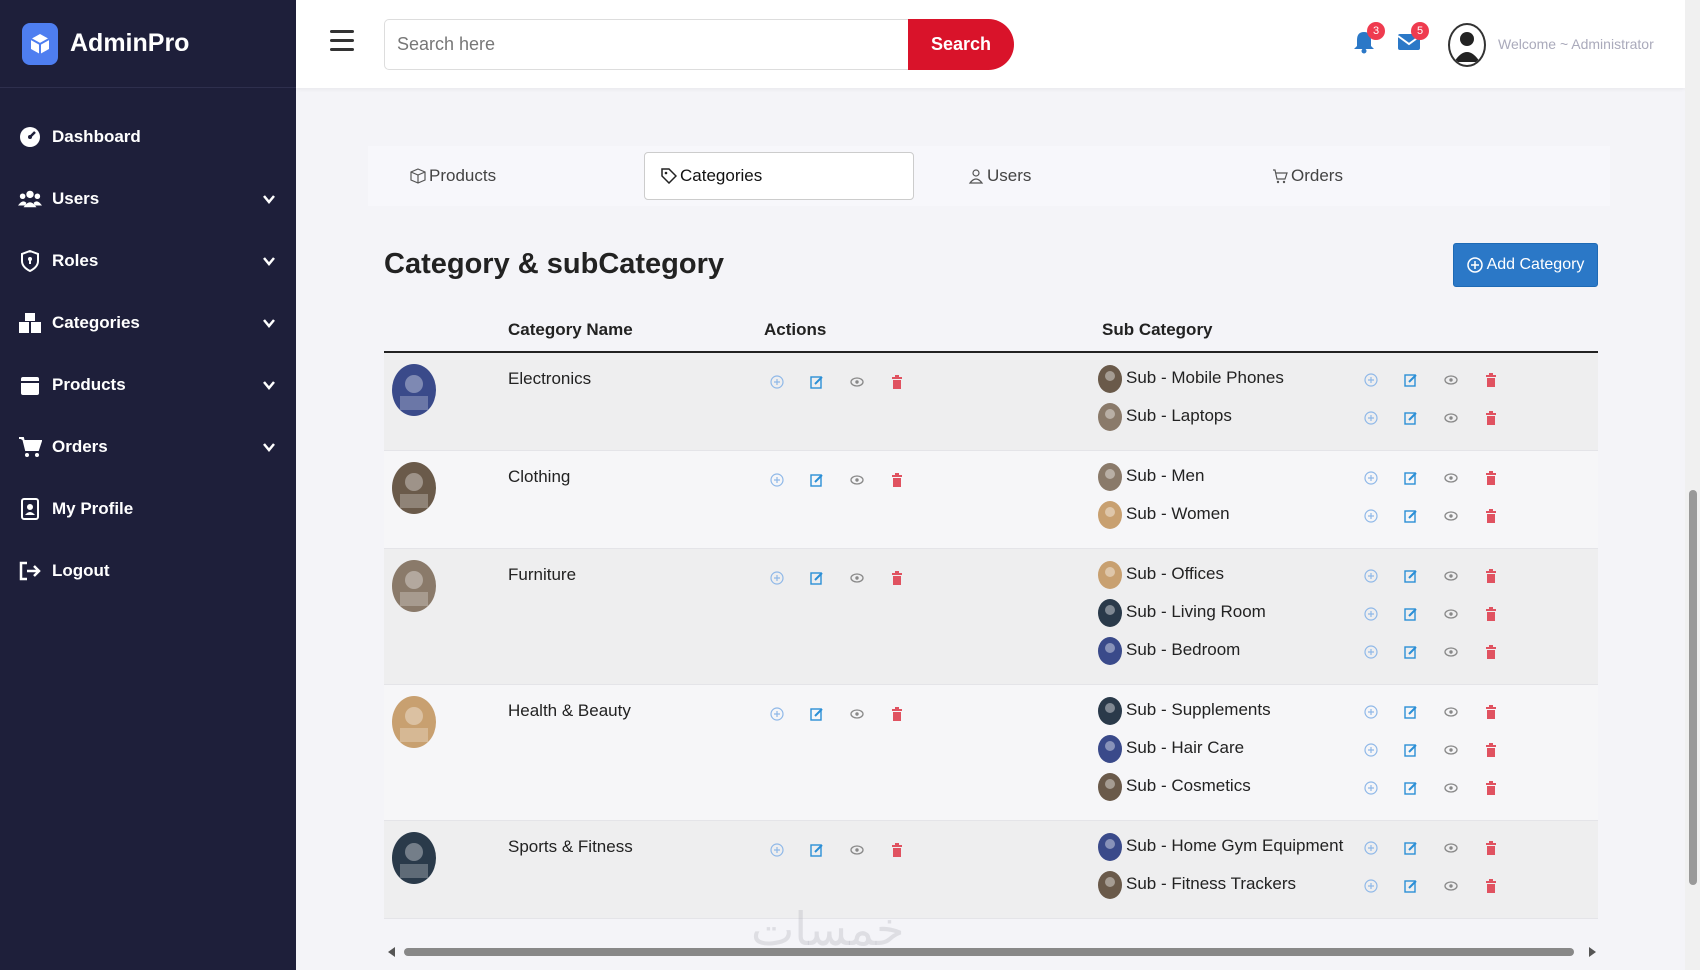 The height and width of the screenshot is (970, 1700). Describe the element at coordinates (148, 44) in the screenshot. I see `brand: AdminPro` at that location.